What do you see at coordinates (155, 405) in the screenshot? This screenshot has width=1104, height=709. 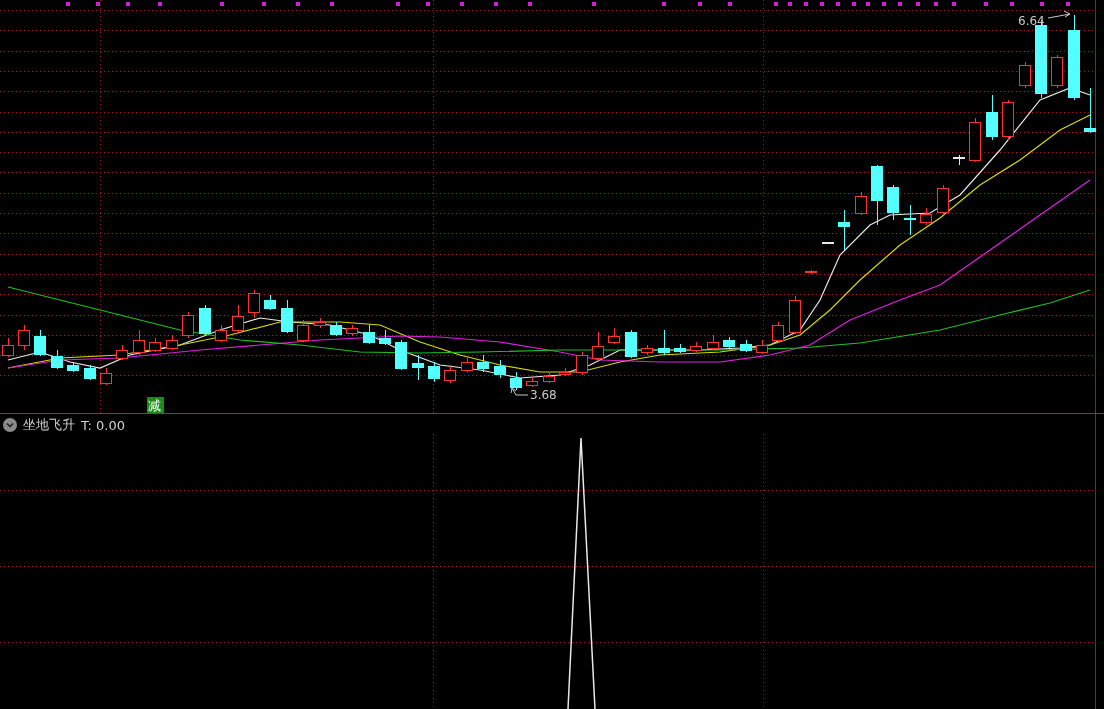 I see `signal-badge: 减` at bounding box center [155, 405].